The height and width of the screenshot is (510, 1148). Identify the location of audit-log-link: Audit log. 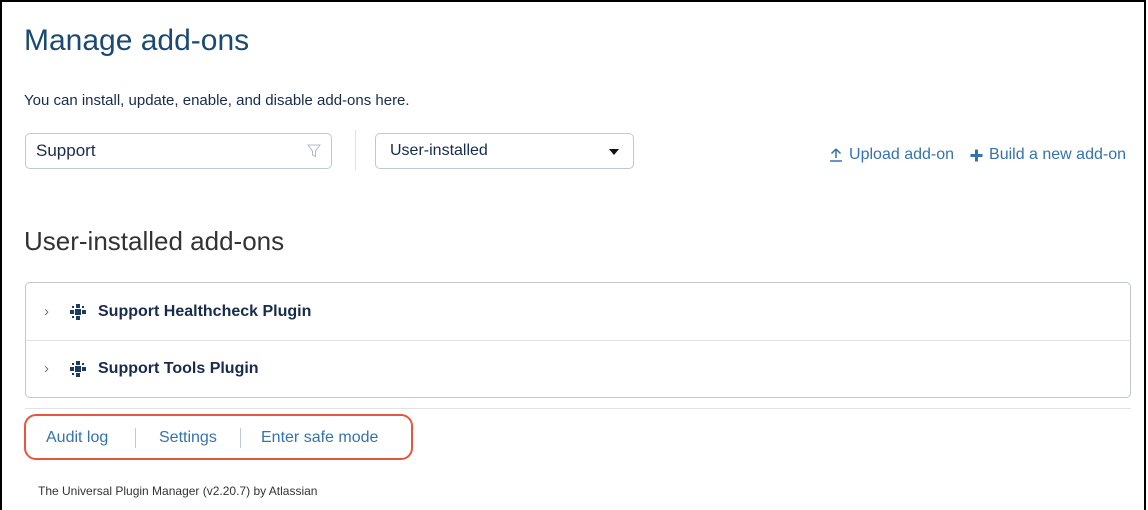
(77, 438).